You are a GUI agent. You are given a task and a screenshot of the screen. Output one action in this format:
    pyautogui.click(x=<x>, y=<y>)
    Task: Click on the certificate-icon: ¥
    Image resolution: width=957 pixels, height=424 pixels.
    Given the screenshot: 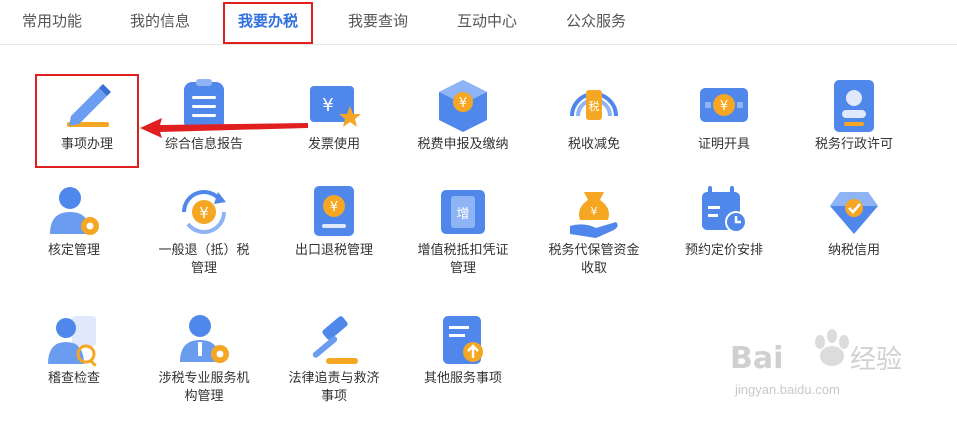 What is the action you would take?
    pyautogui.click(x=724, y=105)
    